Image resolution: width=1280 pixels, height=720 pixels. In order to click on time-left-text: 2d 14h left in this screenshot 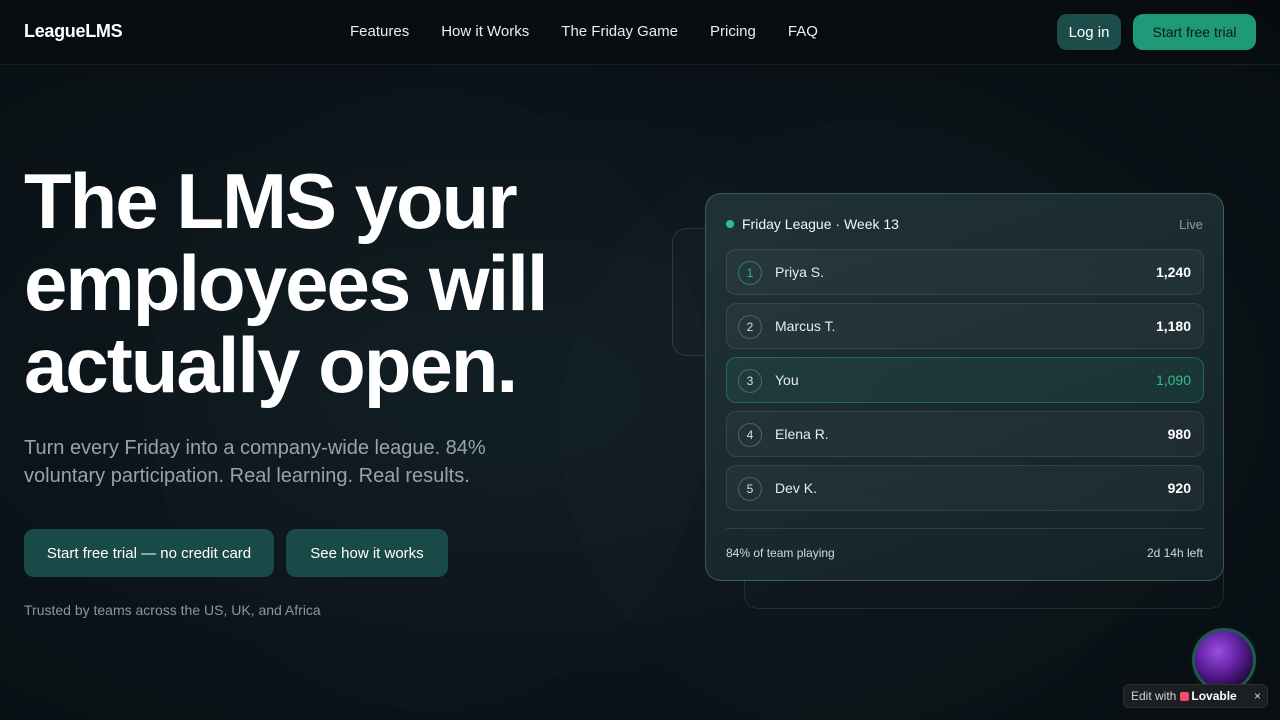, I will do `click(1174, 553)`.